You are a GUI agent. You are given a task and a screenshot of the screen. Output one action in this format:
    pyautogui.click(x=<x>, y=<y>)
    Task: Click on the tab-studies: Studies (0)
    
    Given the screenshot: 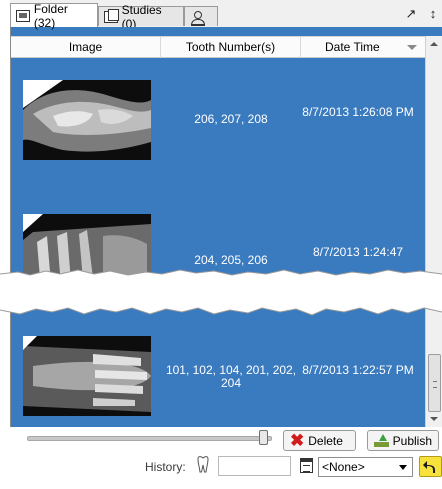 What is the action you would take?
    pyautogui.click(x=141, y=17)
    